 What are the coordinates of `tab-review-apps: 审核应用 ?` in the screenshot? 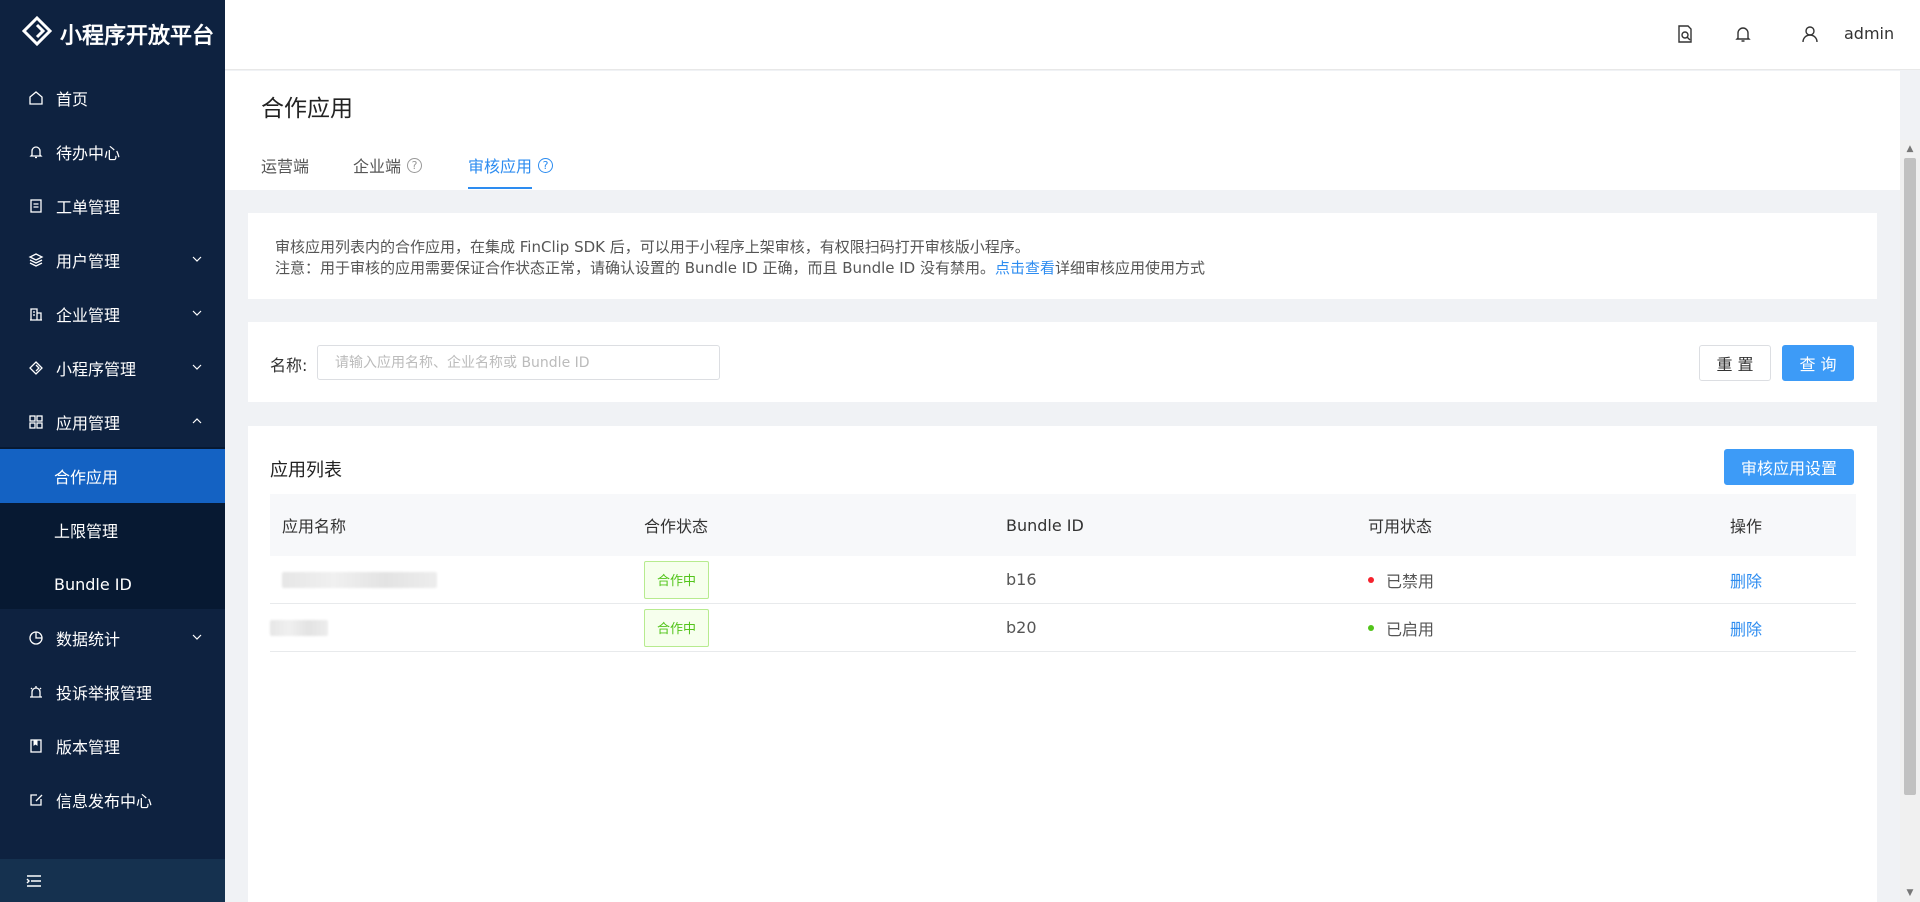 It's located at (511, 165).